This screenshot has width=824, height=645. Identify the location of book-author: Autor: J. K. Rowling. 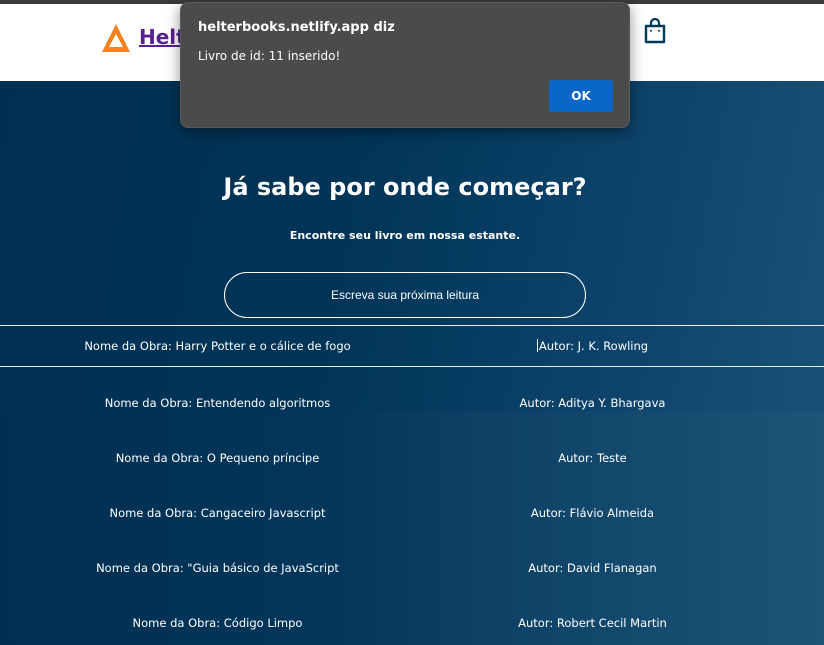
(592, 346).